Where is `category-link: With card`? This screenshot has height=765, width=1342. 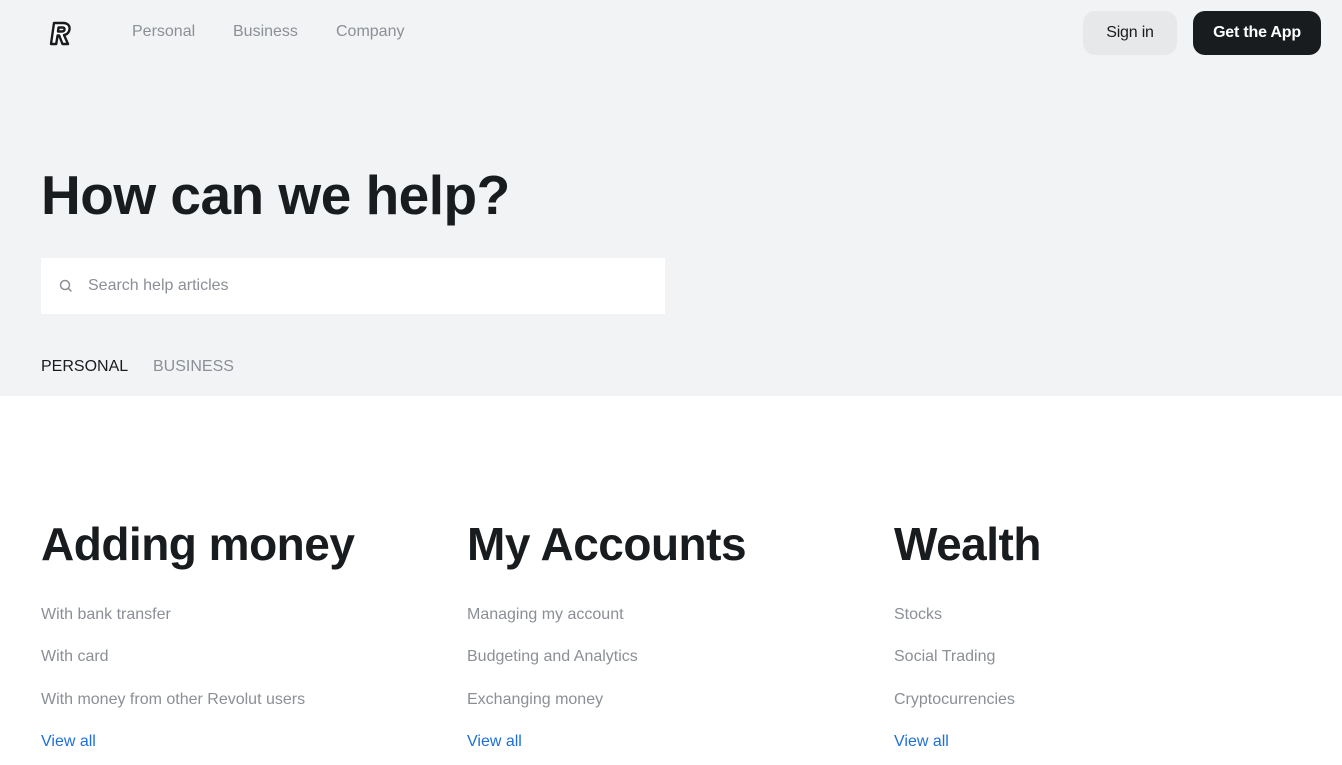 category-link: With card is located at coordinates (75, 657).